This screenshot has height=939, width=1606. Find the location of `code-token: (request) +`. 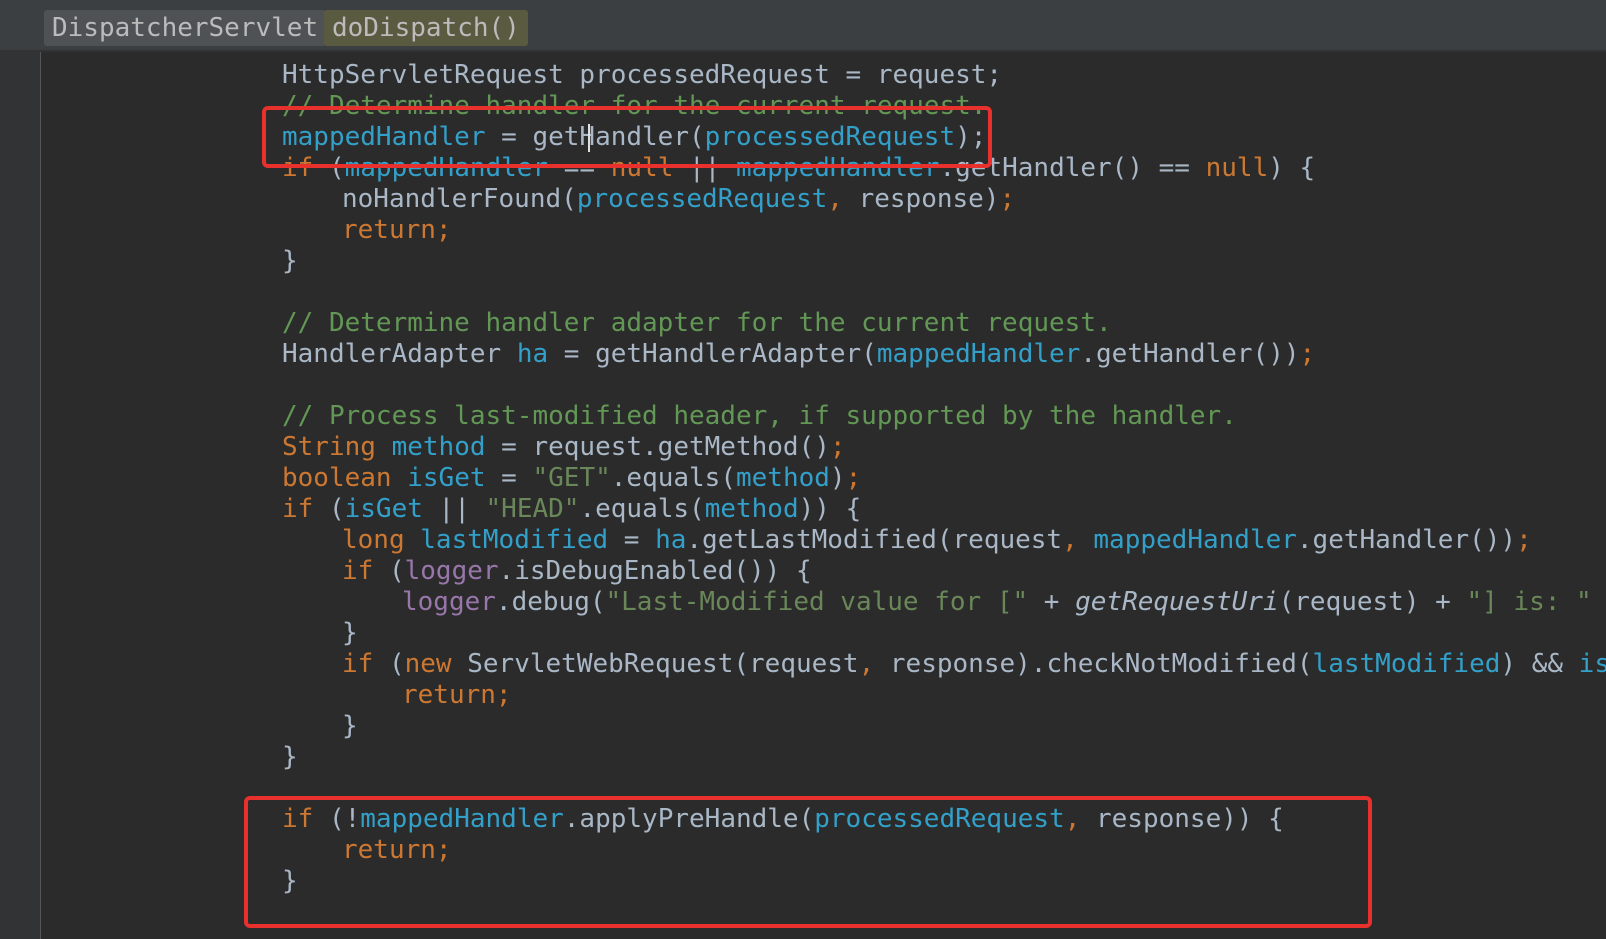

code-token: (request) + is located at coordinates (1372, 602).